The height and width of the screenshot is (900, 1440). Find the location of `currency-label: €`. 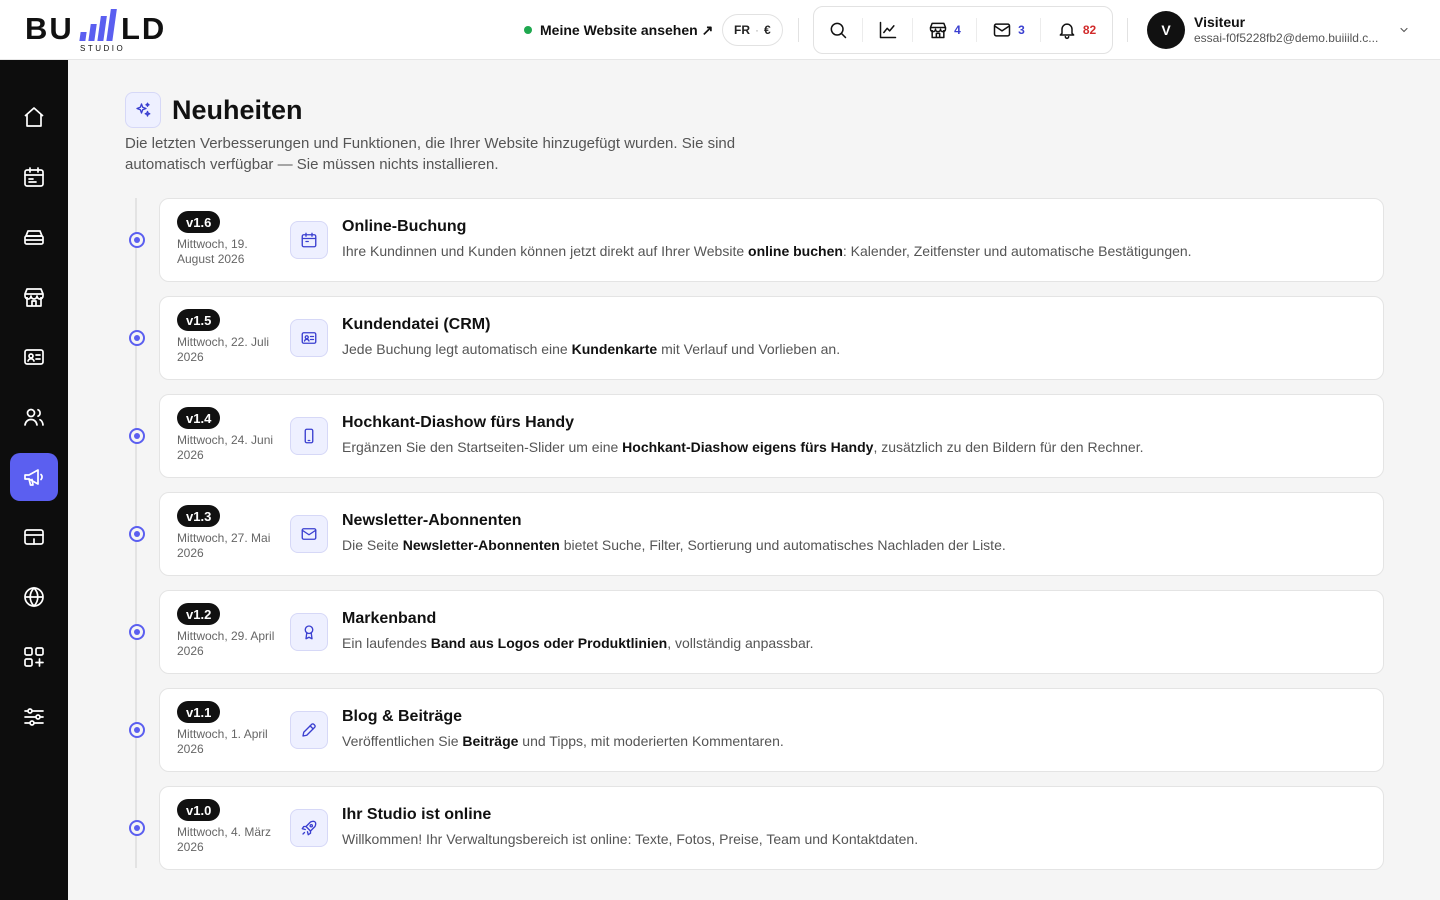

currency-label: € is located at coordinates (767, 30).